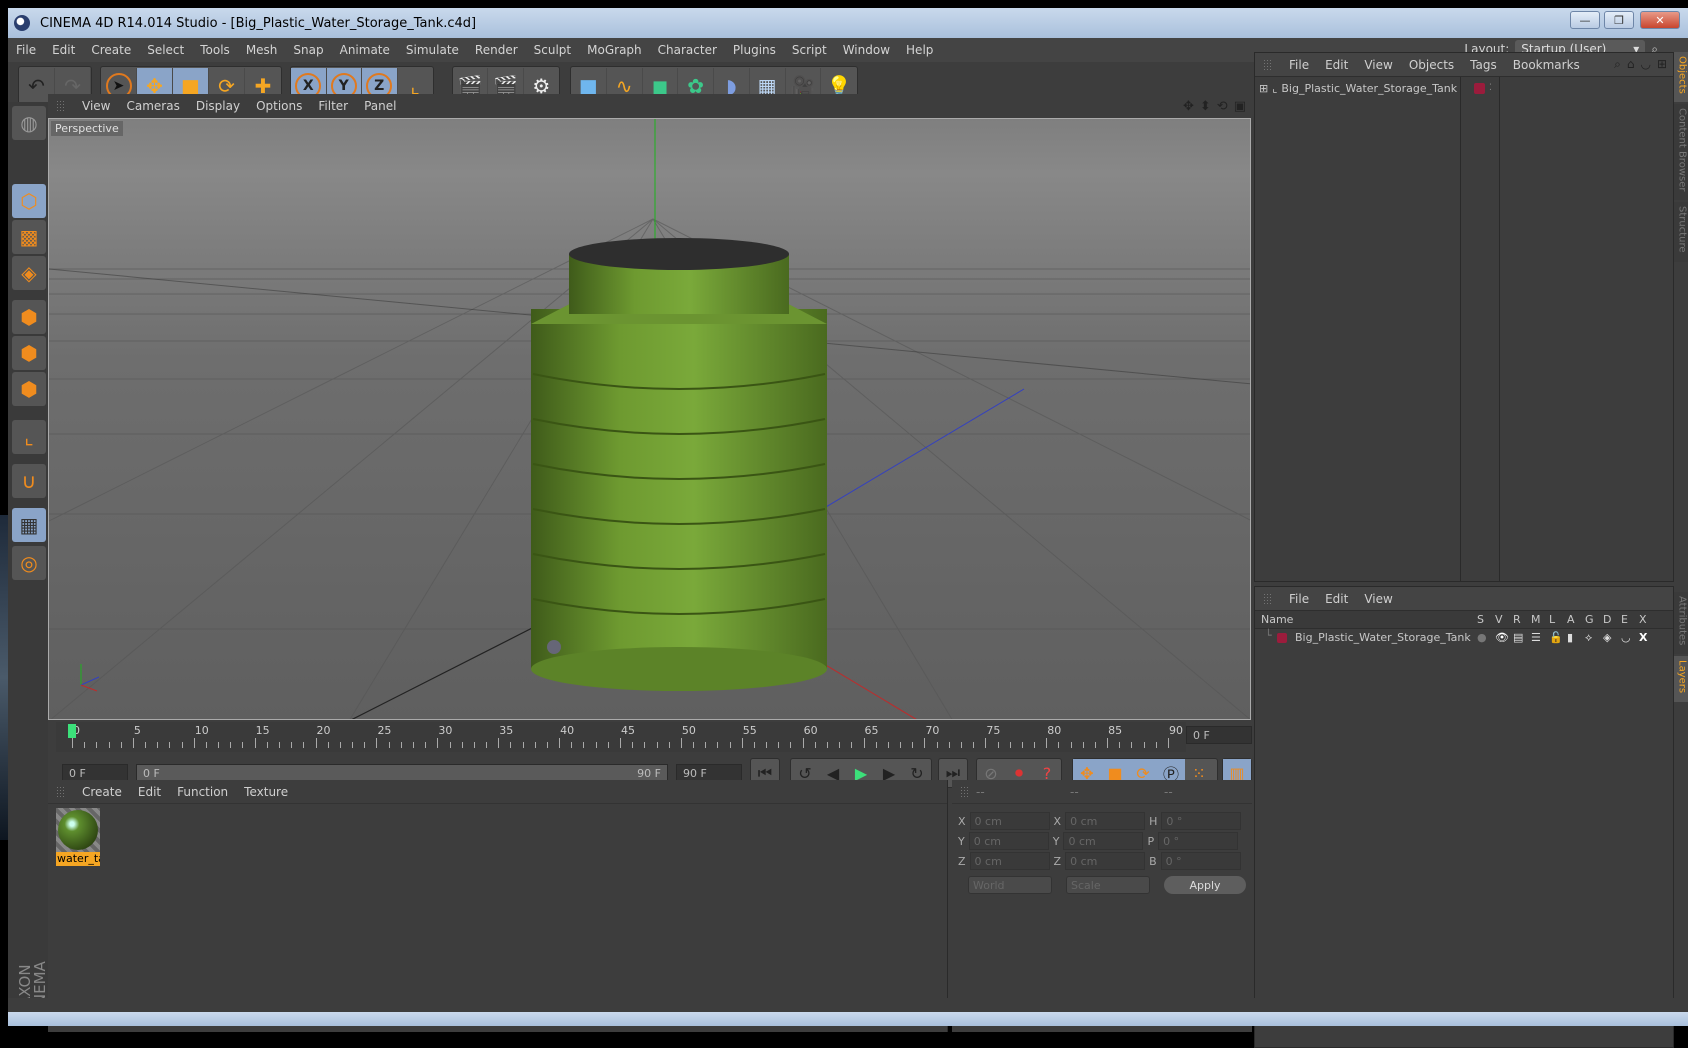 The image size is (1688, 1048). I want to click on menu-animate: Animate, so click(365, 50).